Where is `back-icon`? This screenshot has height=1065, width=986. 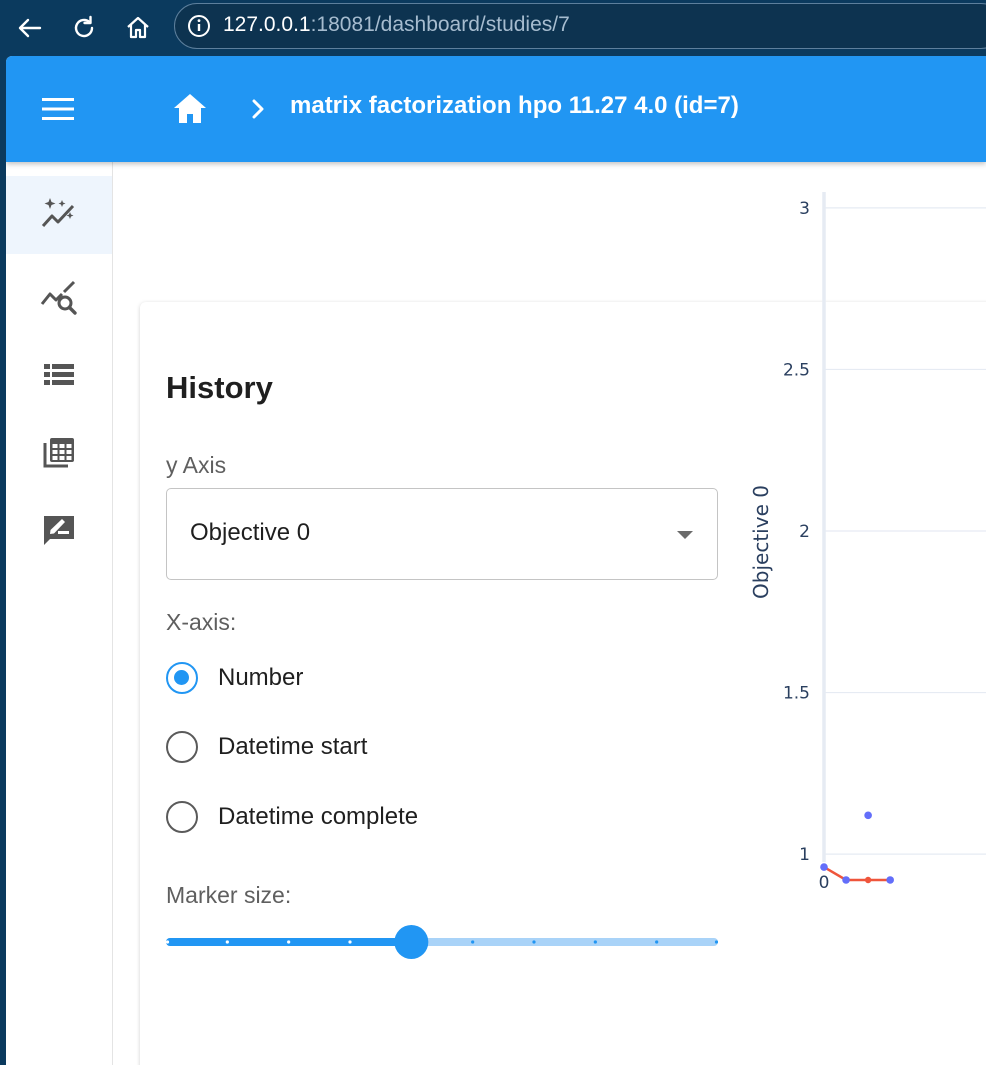 back-icon is located at coordinates (30, 28).